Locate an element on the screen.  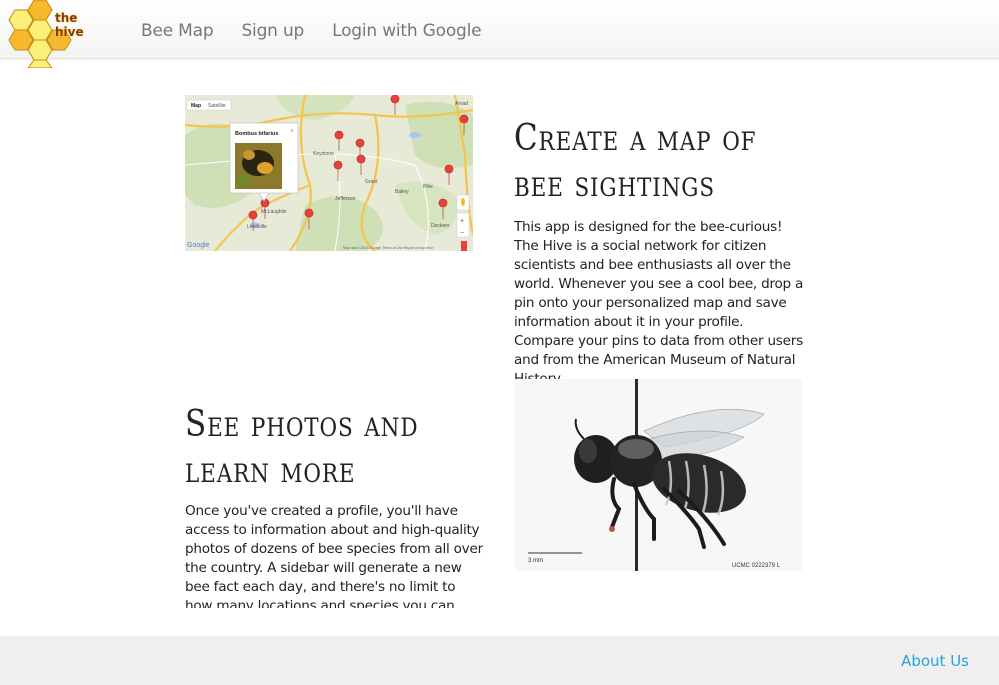
map-label-bailey: Bailey is located at coordinates (402, 192).